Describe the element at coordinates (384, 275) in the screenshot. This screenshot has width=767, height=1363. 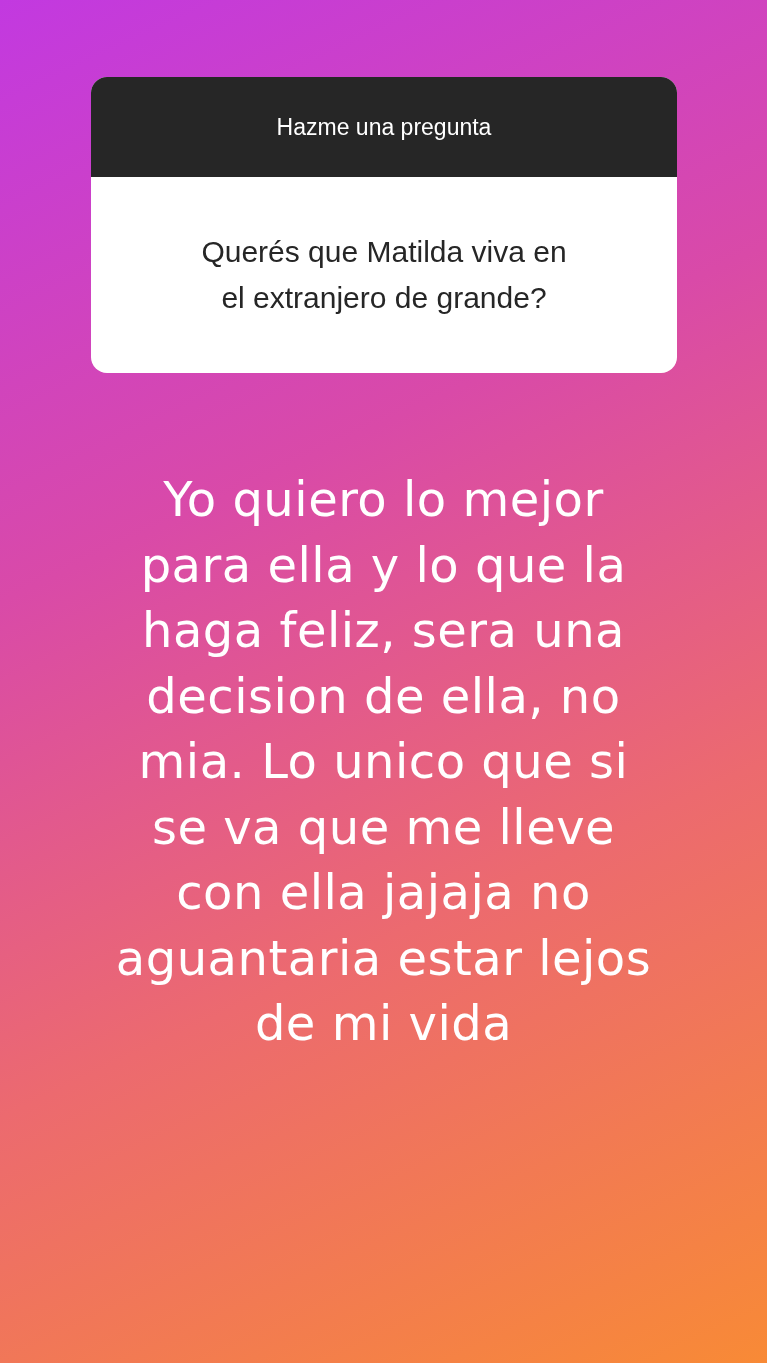
I see `question-text: Querés que Matilda viva en el extranjero de grande?` at that location.